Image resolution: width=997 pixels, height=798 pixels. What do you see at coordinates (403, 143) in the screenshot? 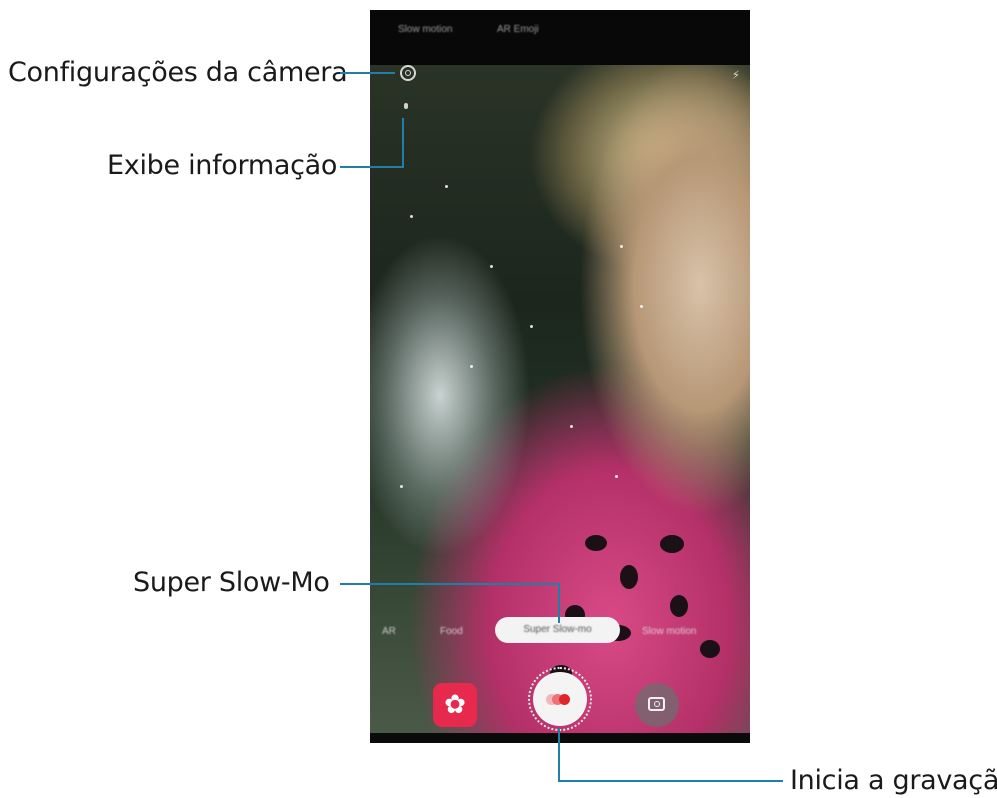
I see `callout-line-show-info-vertical` at bounding box center [403, 143].